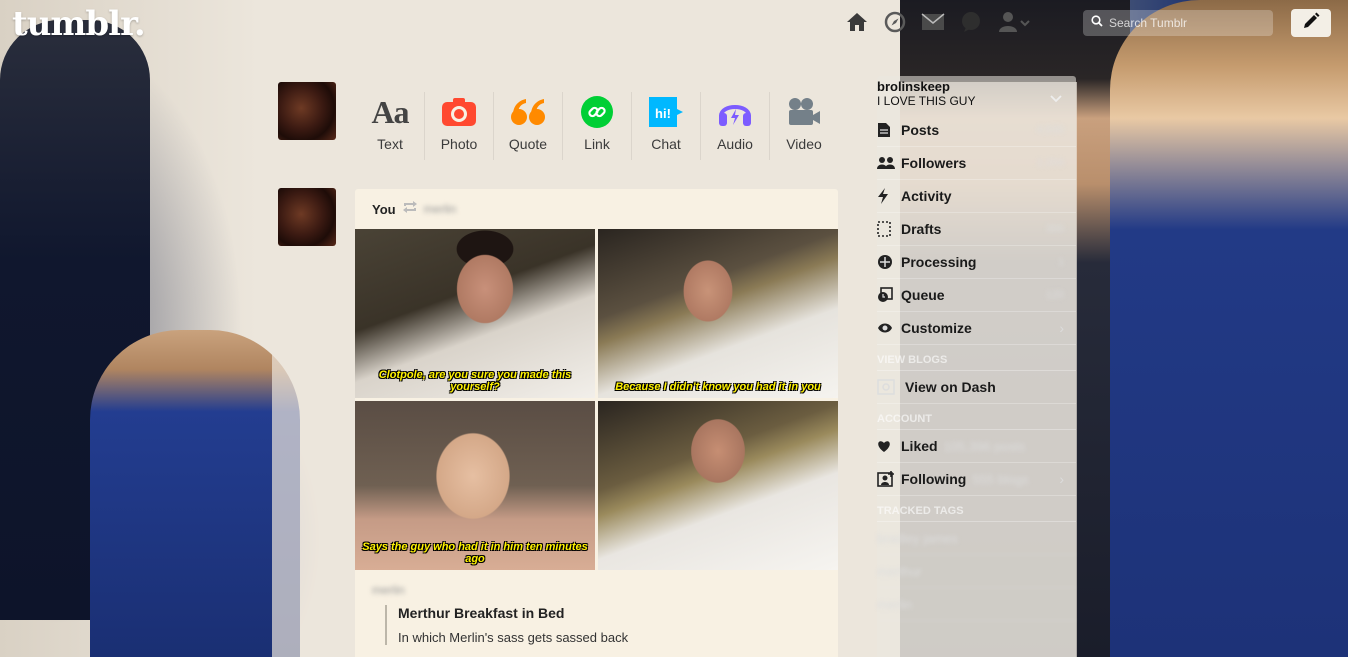 This screenshot has height=657, width=1348. I want to click on section-heading-view-blogs: VIEW BLOGS, so click(976, 358).